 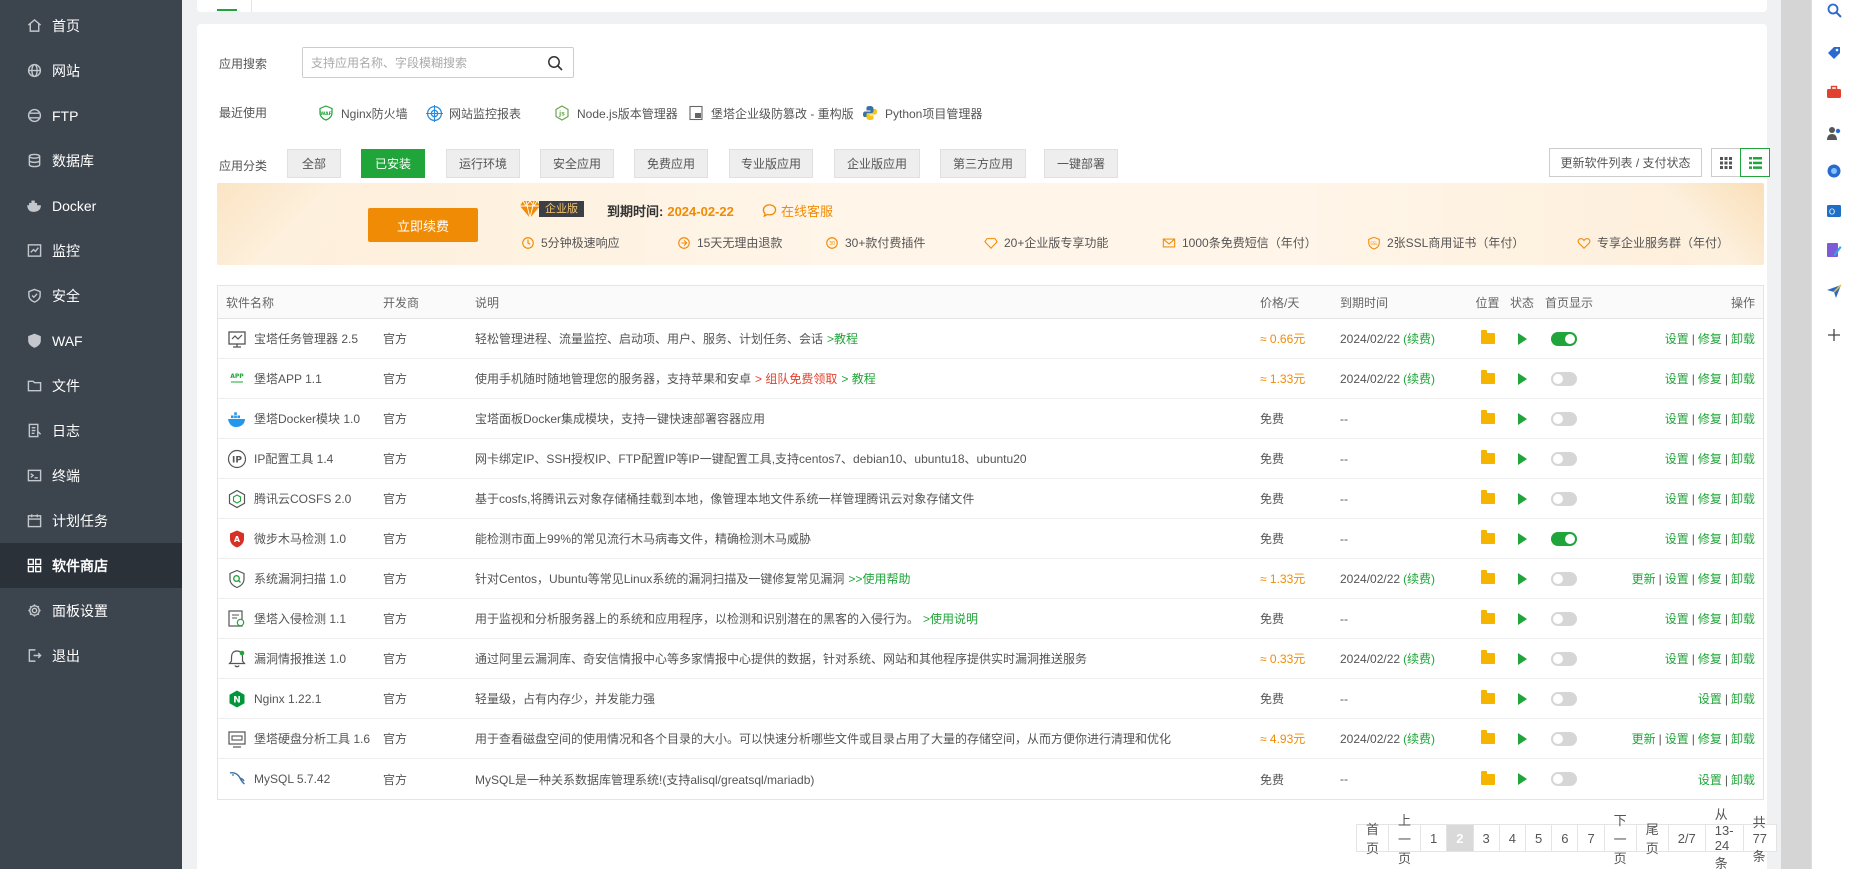 What do you see at coordinates (1796, 434) in the screenshot?
I see `page-scrollbar-thumb` at bounding box center [1796, 434].